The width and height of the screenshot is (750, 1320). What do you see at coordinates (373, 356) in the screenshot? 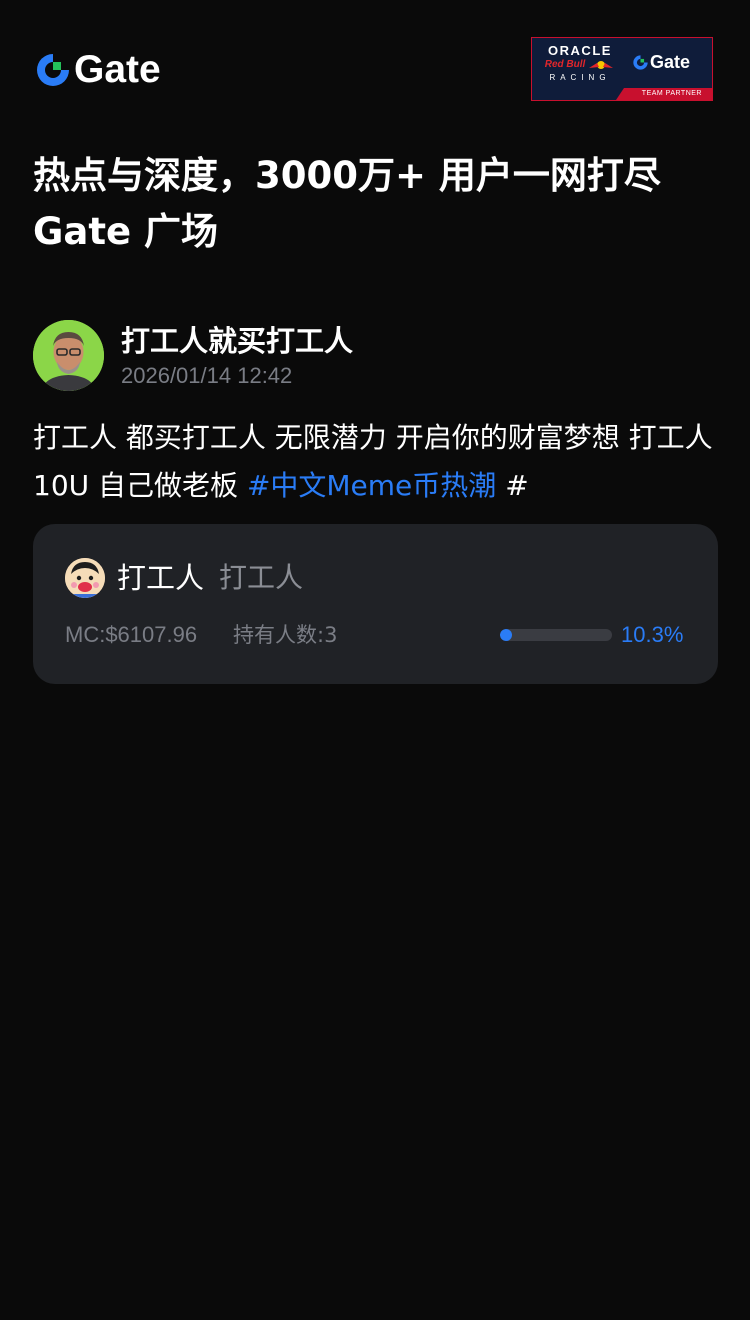
I see `post-author: 打工人就买打工人 2026/01/14 12:42` at bounding box center [373, 356].